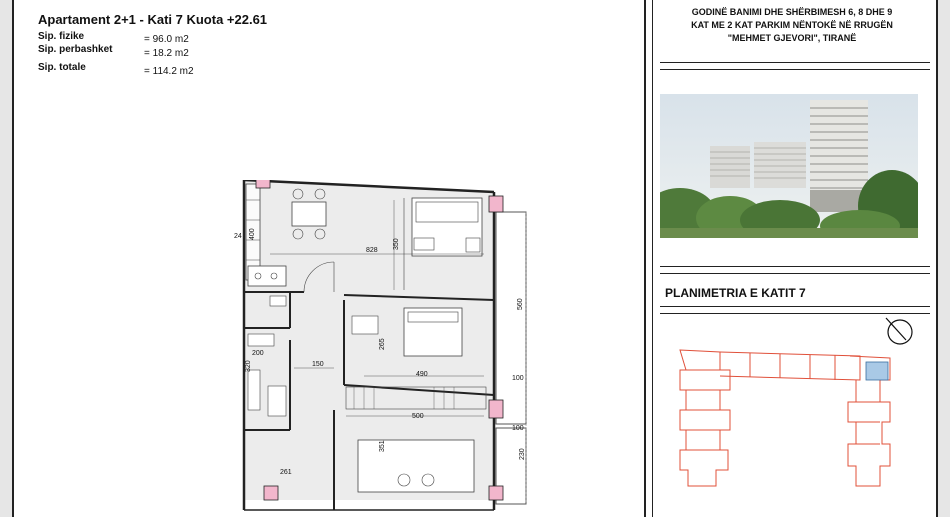  Describe the element at coordinates (792, 38) in the screenshot. I see `project-title-line-3: "MEHMET GJEVORI", TIRANË` at that location.